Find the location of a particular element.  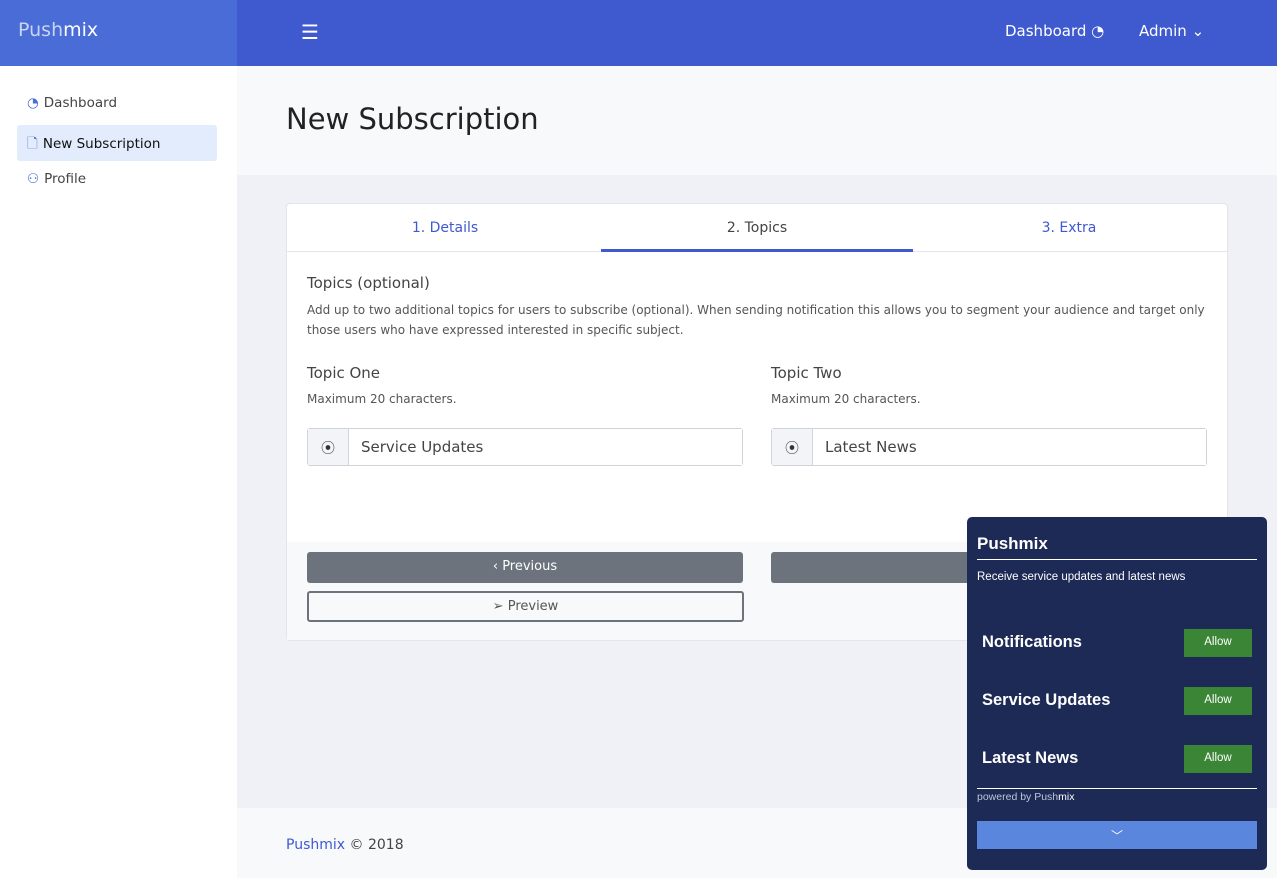

chevron-down-icon: ⌄ is located at coordinates (1198, 31).